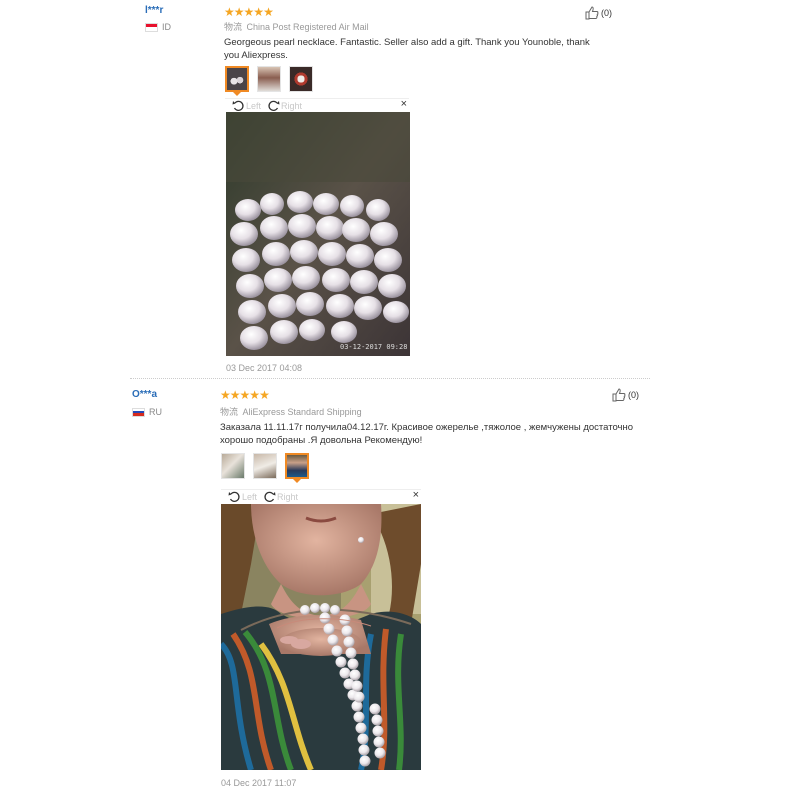 This screenshot has height=800, width=800. What do you see at coordinates (302, 412) in the screenshot?
I see `shipping-name: AliExpress Standard Shipping` at bounding box center [302, 412].